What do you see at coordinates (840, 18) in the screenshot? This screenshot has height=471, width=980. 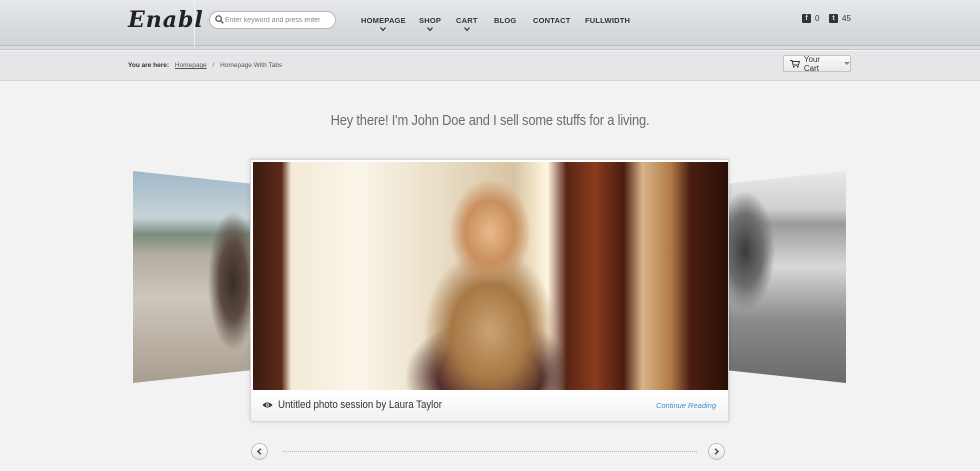 I see `twitter-link: t 45` at bounding box center [840, 18].